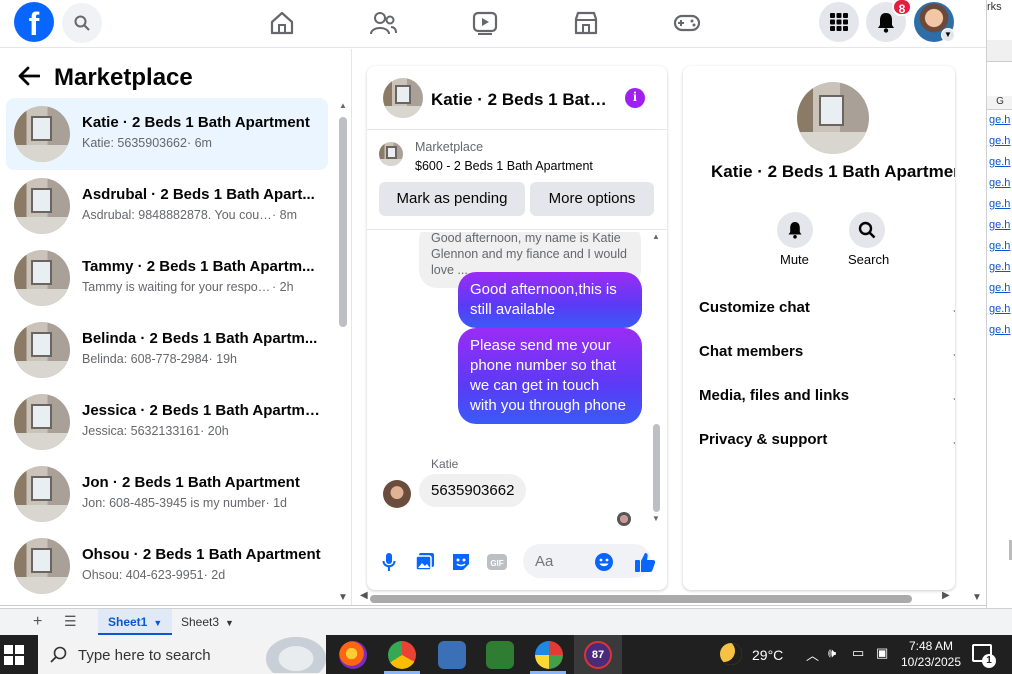  I want to click on volume-icon: 🕪, so click(832, 653).